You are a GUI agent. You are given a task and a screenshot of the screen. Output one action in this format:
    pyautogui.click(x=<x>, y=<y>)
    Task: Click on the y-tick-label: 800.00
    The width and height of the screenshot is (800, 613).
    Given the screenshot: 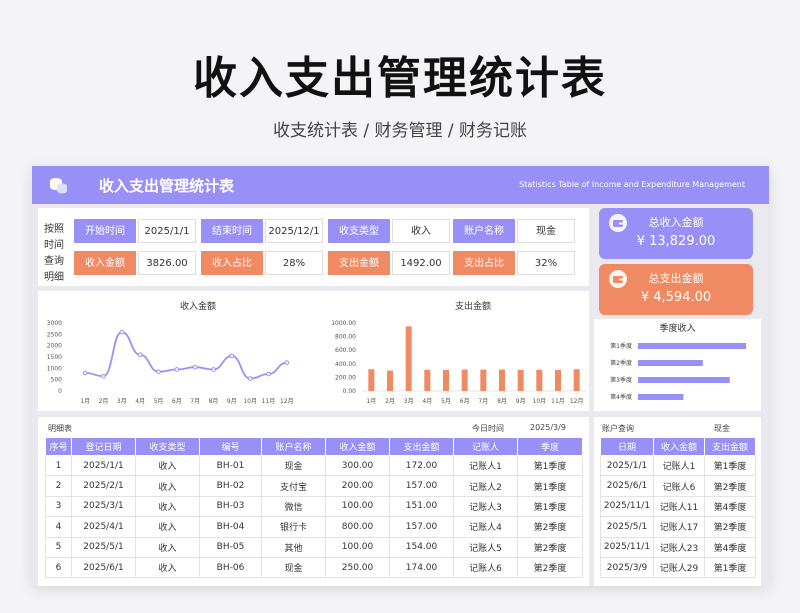 What is the action you would take?
    pyautogui.click(x=345, y=337)
    